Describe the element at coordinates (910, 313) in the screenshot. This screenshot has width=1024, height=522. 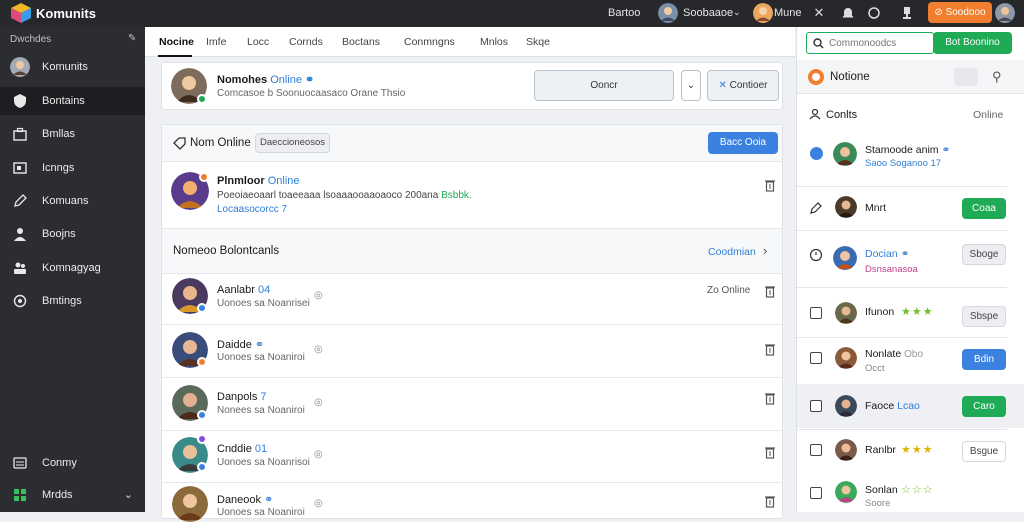
I see `contact-item: Ifunon ★★★ Sbspe` at that location.